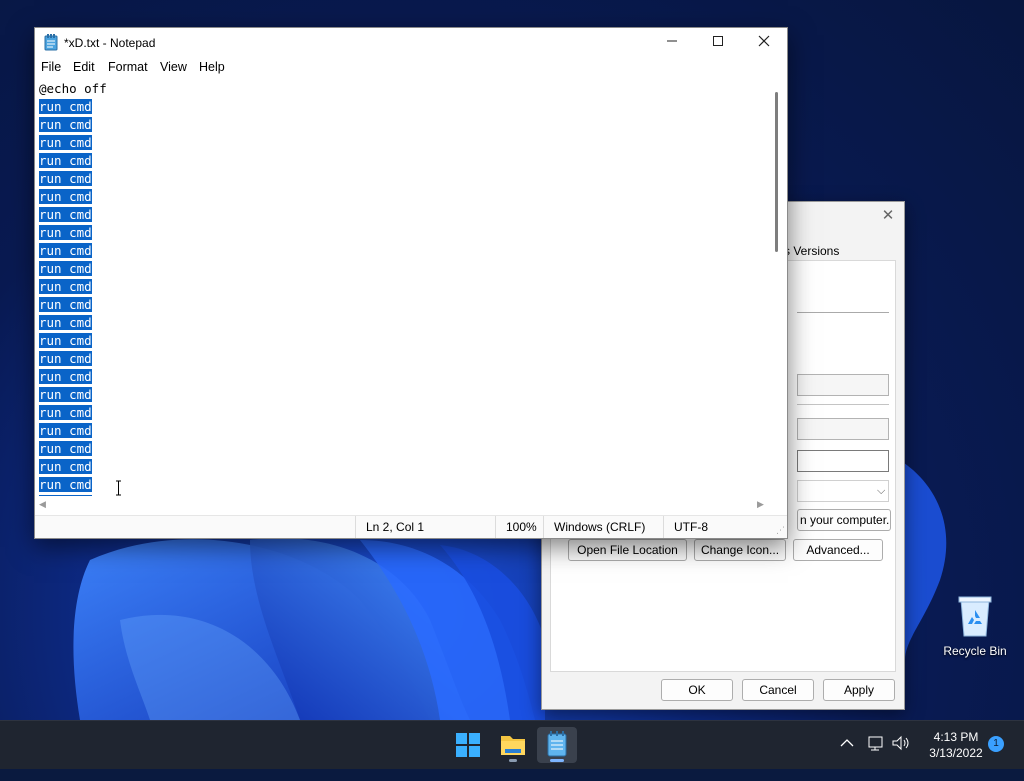 This screenshot has width=1024, height=781. I want to click on window-title: *xD.txt - Notepad, so click(110, 43).